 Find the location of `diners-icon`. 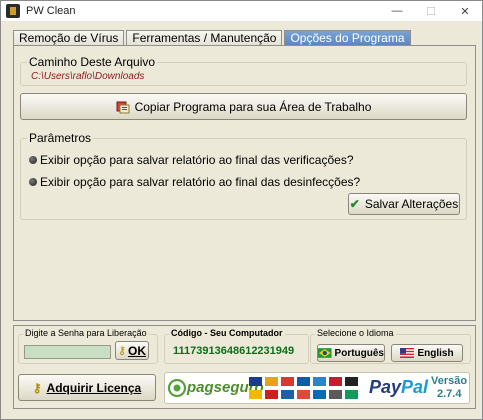

diners-icon is located at coordinates (303, 381).